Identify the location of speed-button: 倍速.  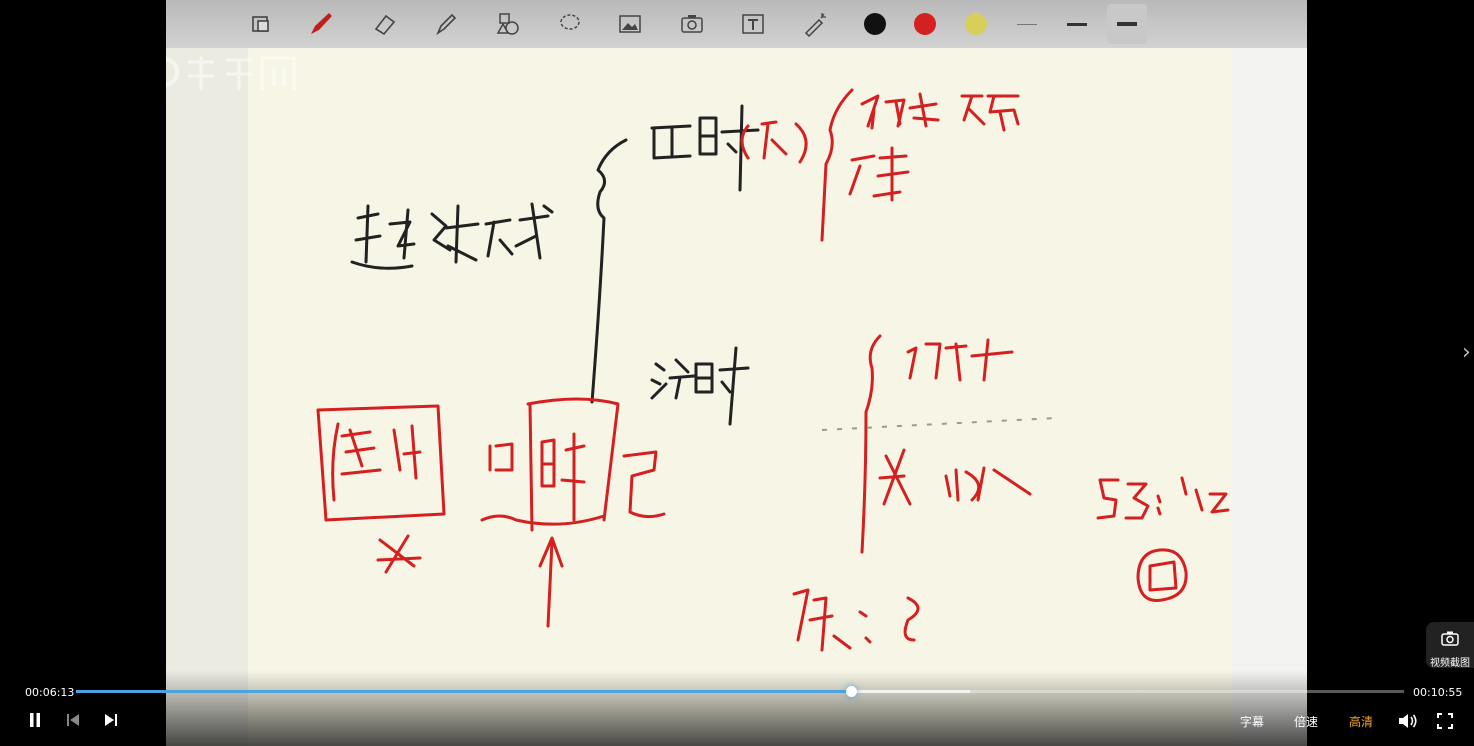
(1306, 721).